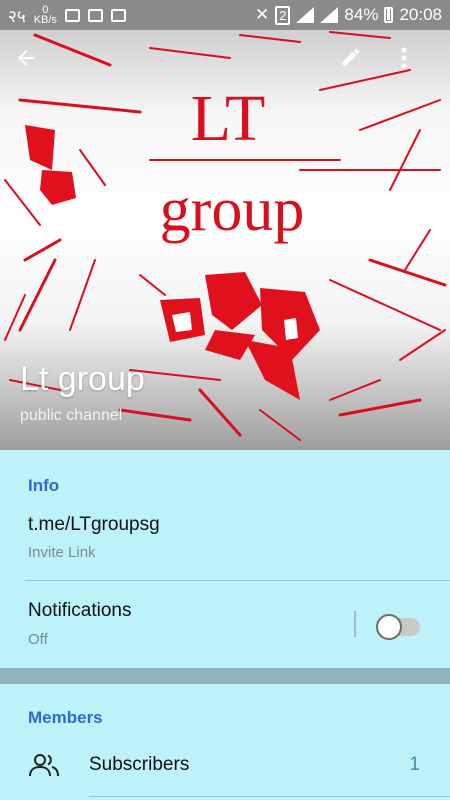 The width and height of the screenshot is (450, 800). What do you see at coordinates (80, 610) in the screenshot?
I see `notifications-label: Notifications` at bounding box center [80, 610].